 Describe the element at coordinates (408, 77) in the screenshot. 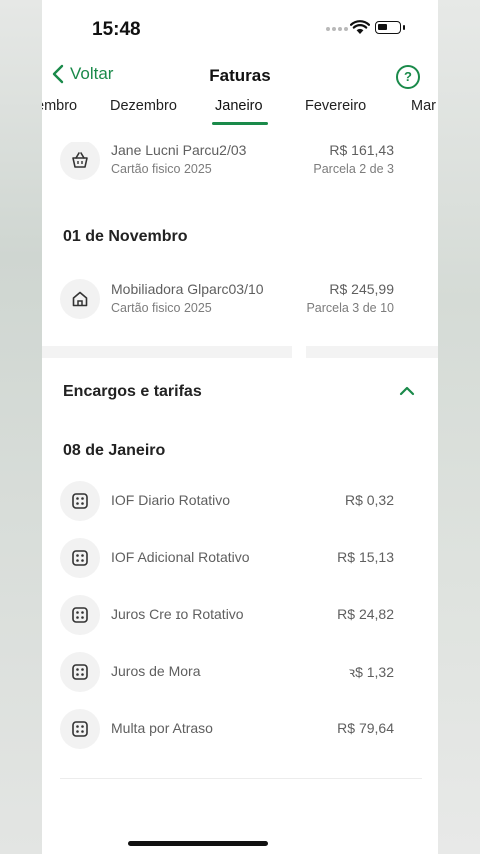

I see `help-icon: ?` at that location.